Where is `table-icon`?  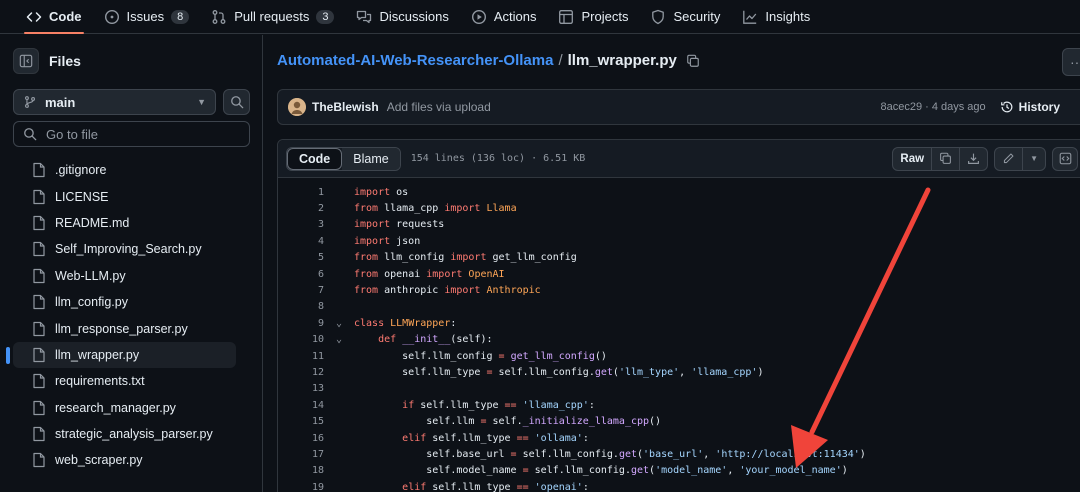
table-icon is located at coordinates (566, 17).